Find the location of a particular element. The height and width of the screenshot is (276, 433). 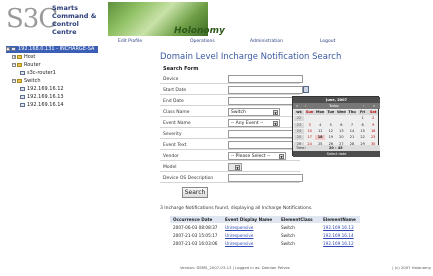

tree-item-device: 192.169.16.12 is located at coordinates (42, 89).